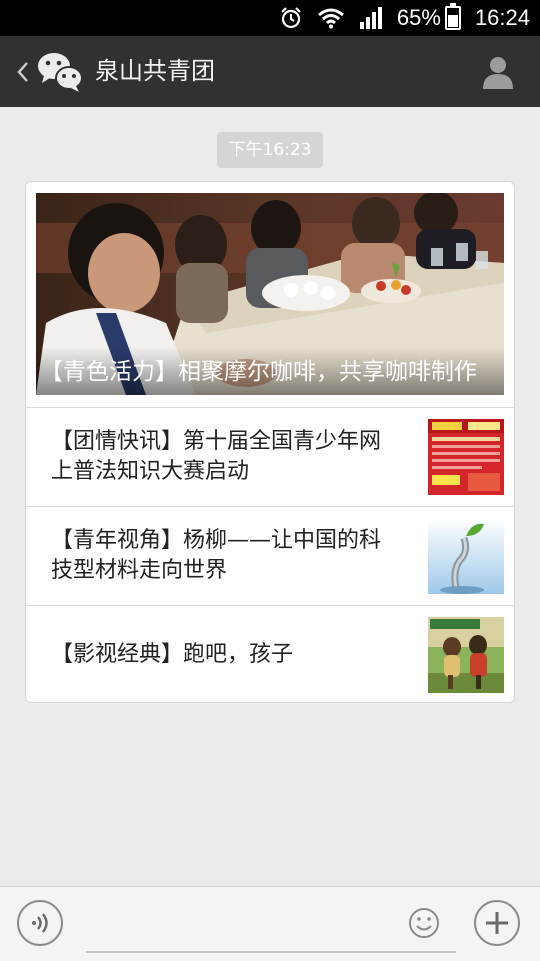 The width and height of the screenshot is (540, 961). Describe the element at coordinates (330, 18) in the screenshot. I see `wifi-icon` at that location.